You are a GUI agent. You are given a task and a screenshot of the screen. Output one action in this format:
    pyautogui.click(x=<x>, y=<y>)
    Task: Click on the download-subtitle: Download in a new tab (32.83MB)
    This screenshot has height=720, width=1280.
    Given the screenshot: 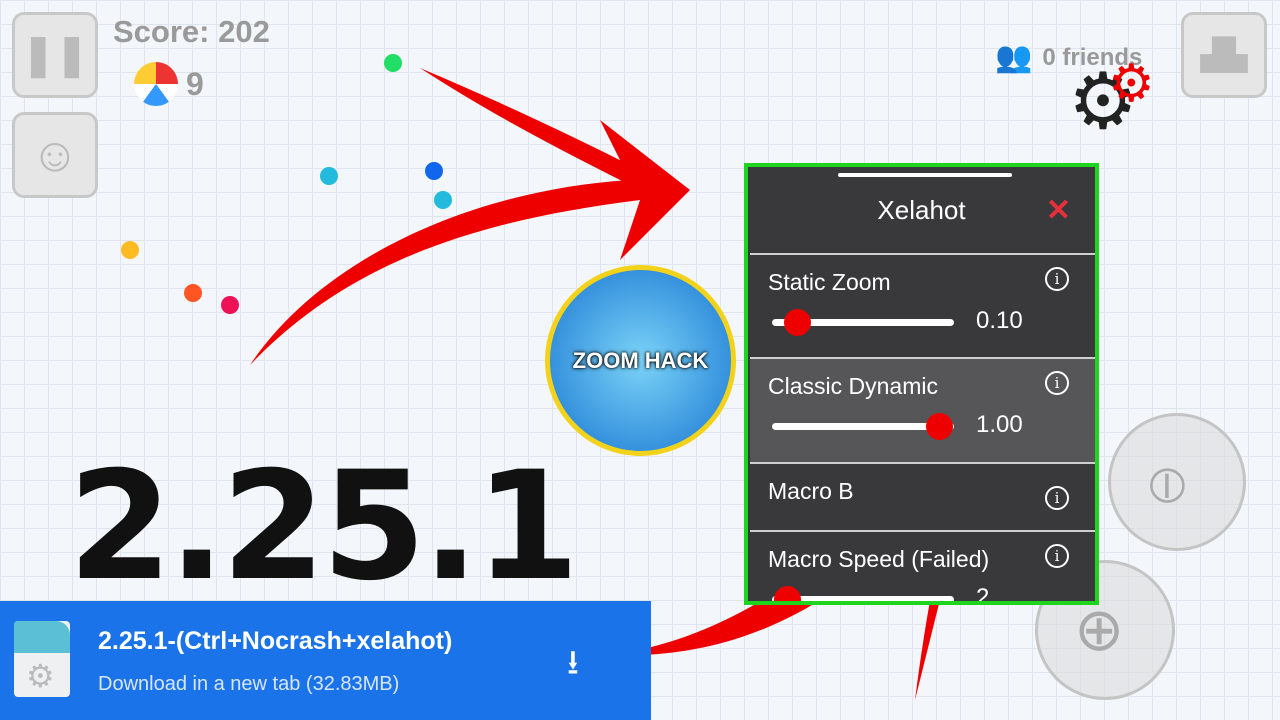 What is the action you would take?
    pyautogui.click(x=249, y=684)
    